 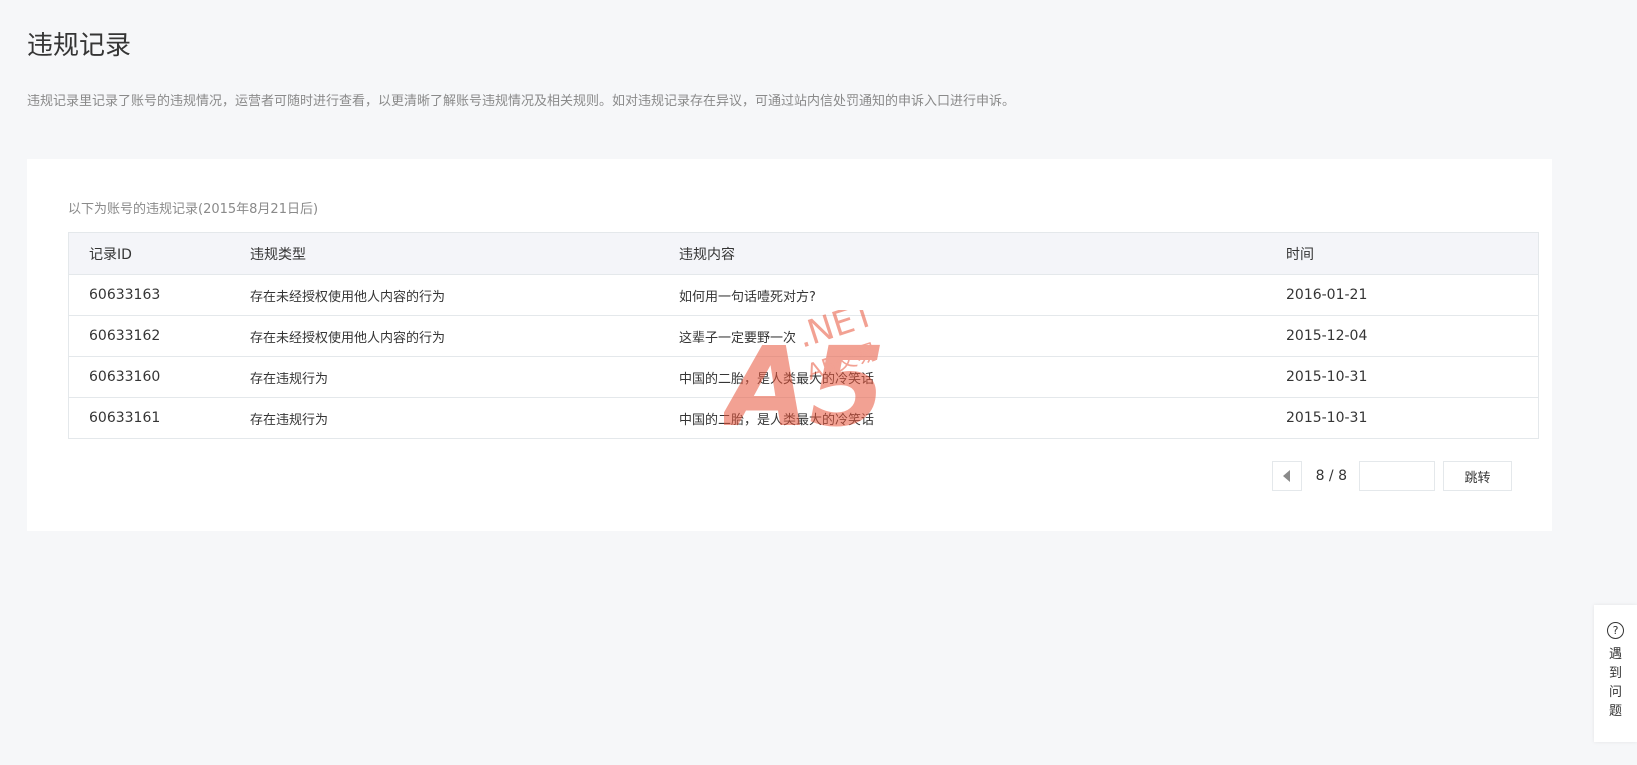 I want to click on help-floating-button: ? 遇到问题, so click(x=1615, y=673).